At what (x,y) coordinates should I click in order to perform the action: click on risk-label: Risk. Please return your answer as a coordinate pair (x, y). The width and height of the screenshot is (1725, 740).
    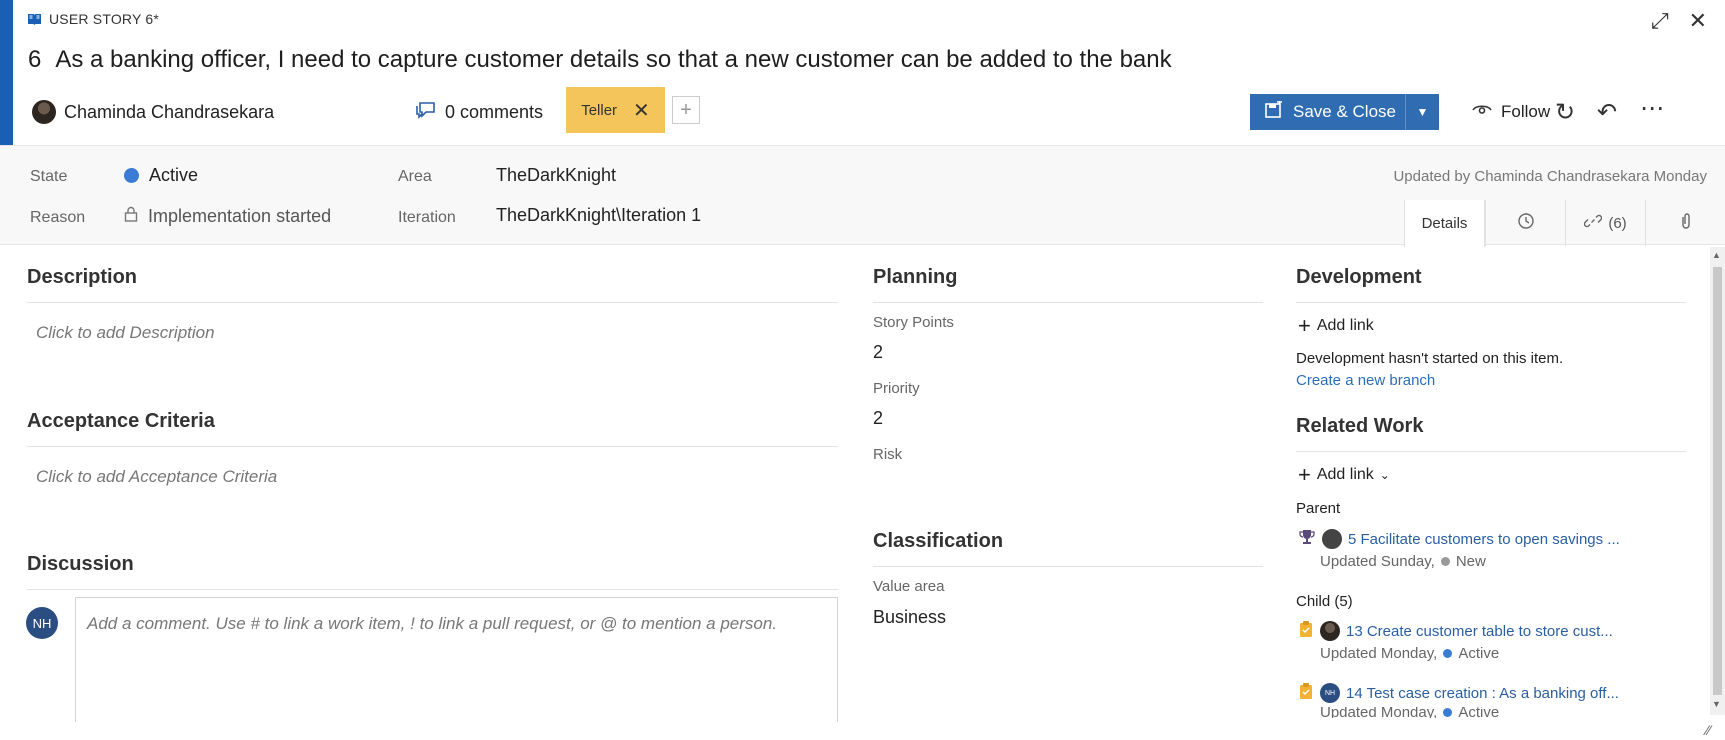
    Looking at the image, I should click on (888, 454).